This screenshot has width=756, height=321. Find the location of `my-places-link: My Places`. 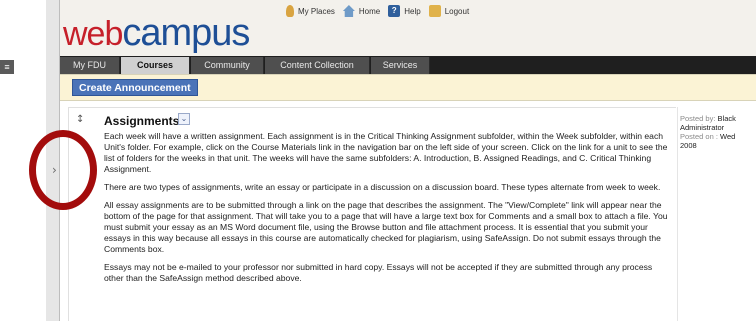

my-places-link: My Places is located at coordinates (310, 11).